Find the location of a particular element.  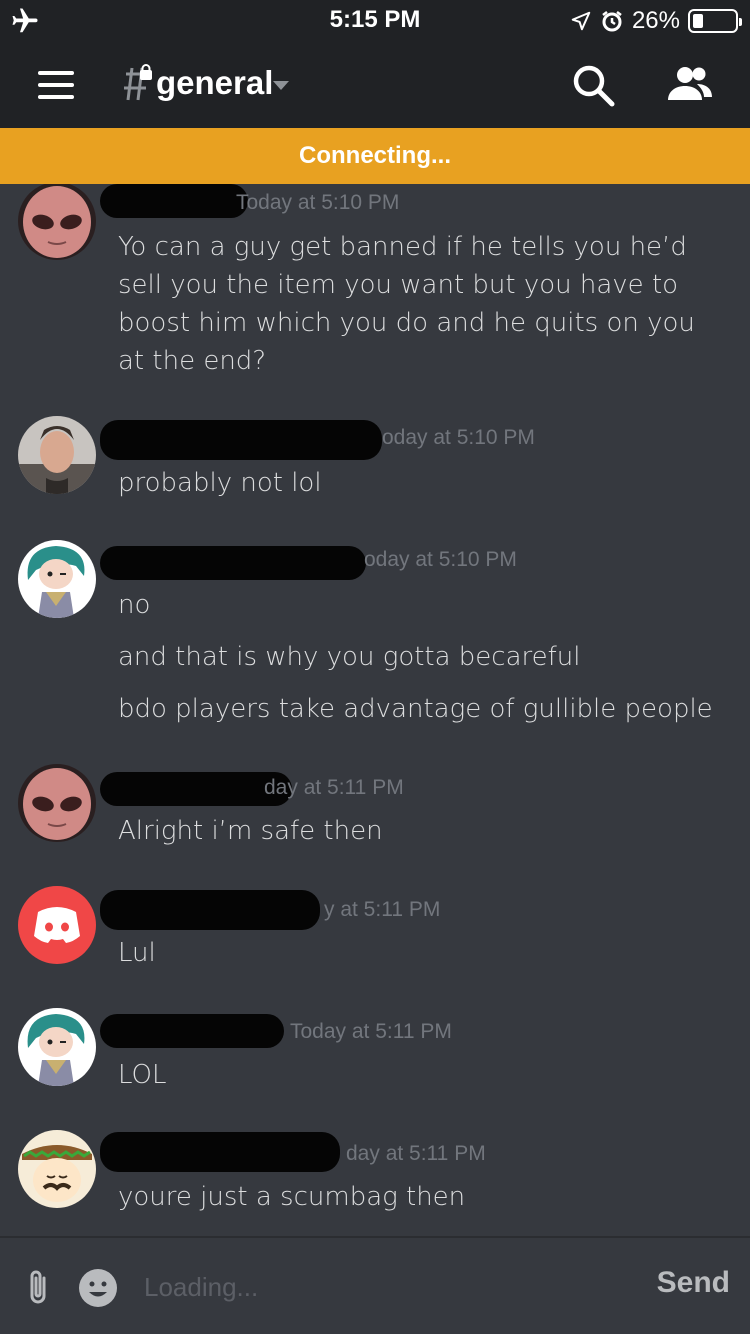

channel-header: general is located at coordinates (375, 85).